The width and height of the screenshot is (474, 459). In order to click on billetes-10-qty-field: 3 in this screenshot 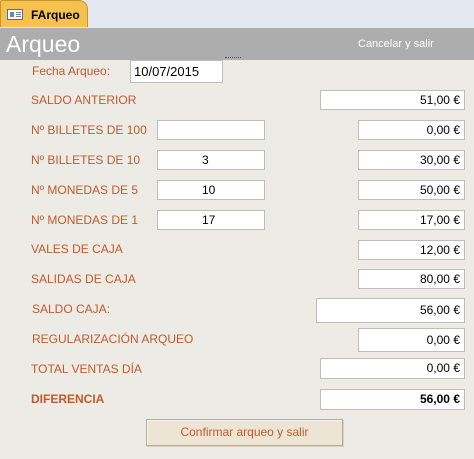, I will do `click(211, 160)`.